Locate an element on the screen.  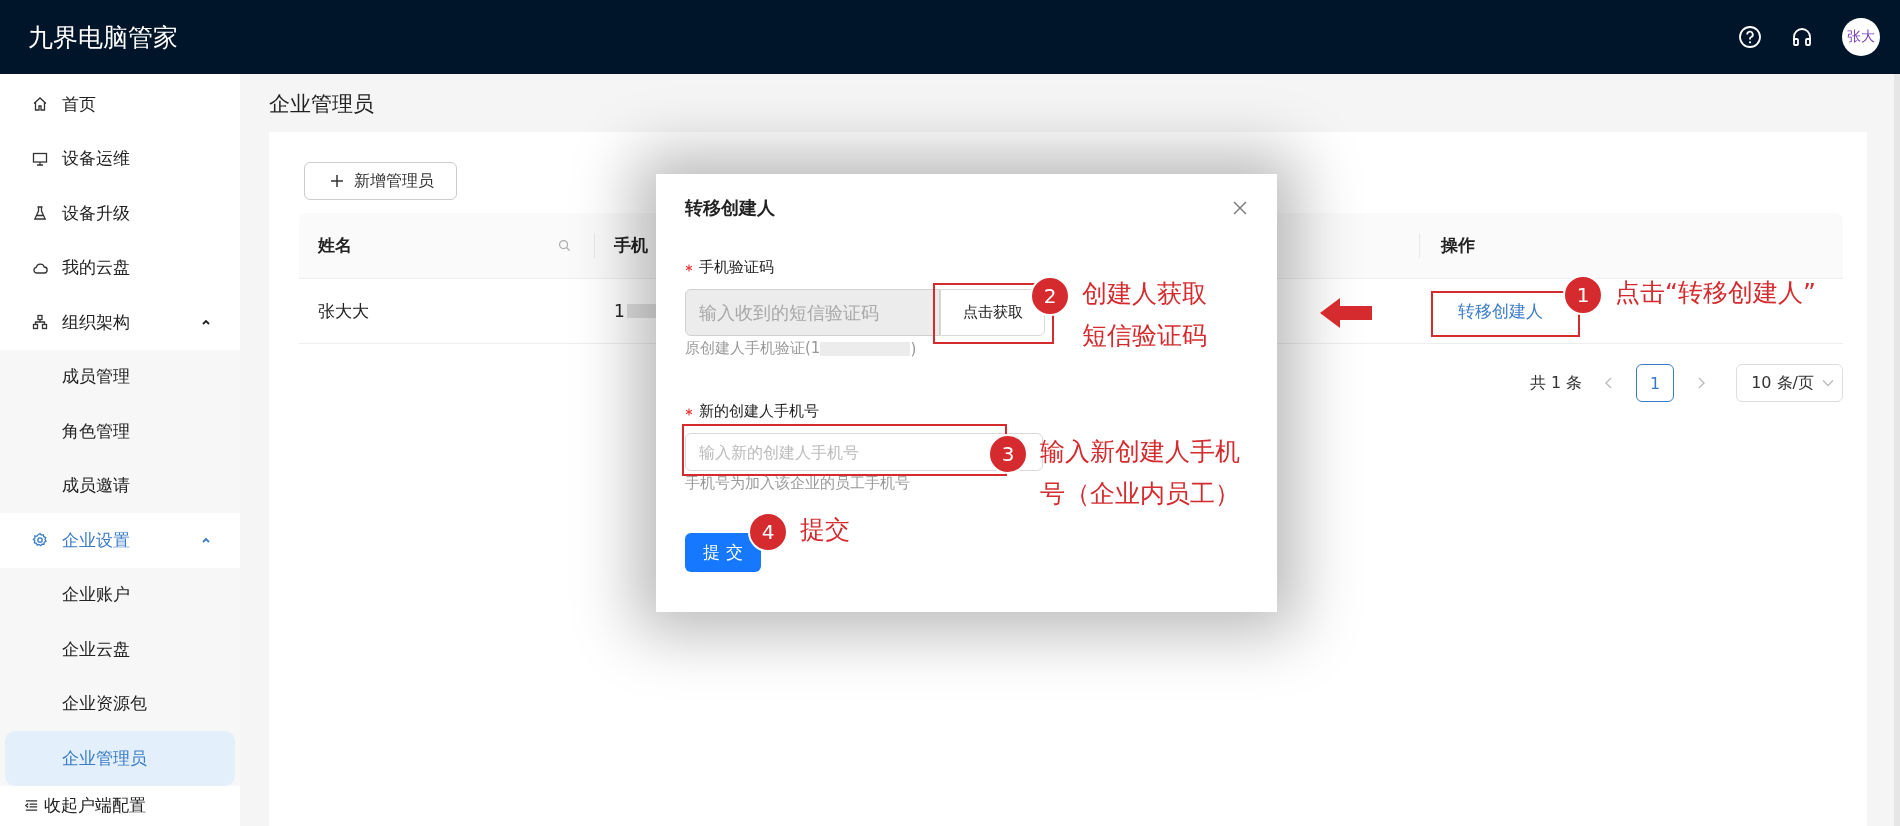
table-cell: 1 is located at coordinates (619, 311).